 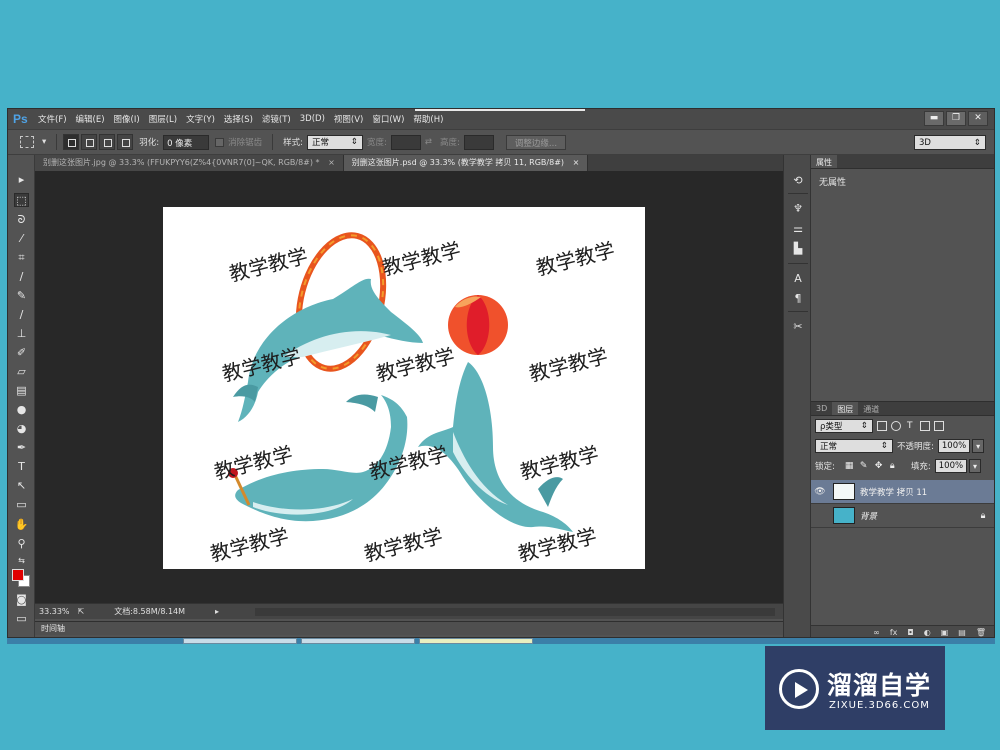 What do you see at coordinates (107, 142) in the screenshot?
I see `subtract-selection-button` at bounding box center [107, 142].